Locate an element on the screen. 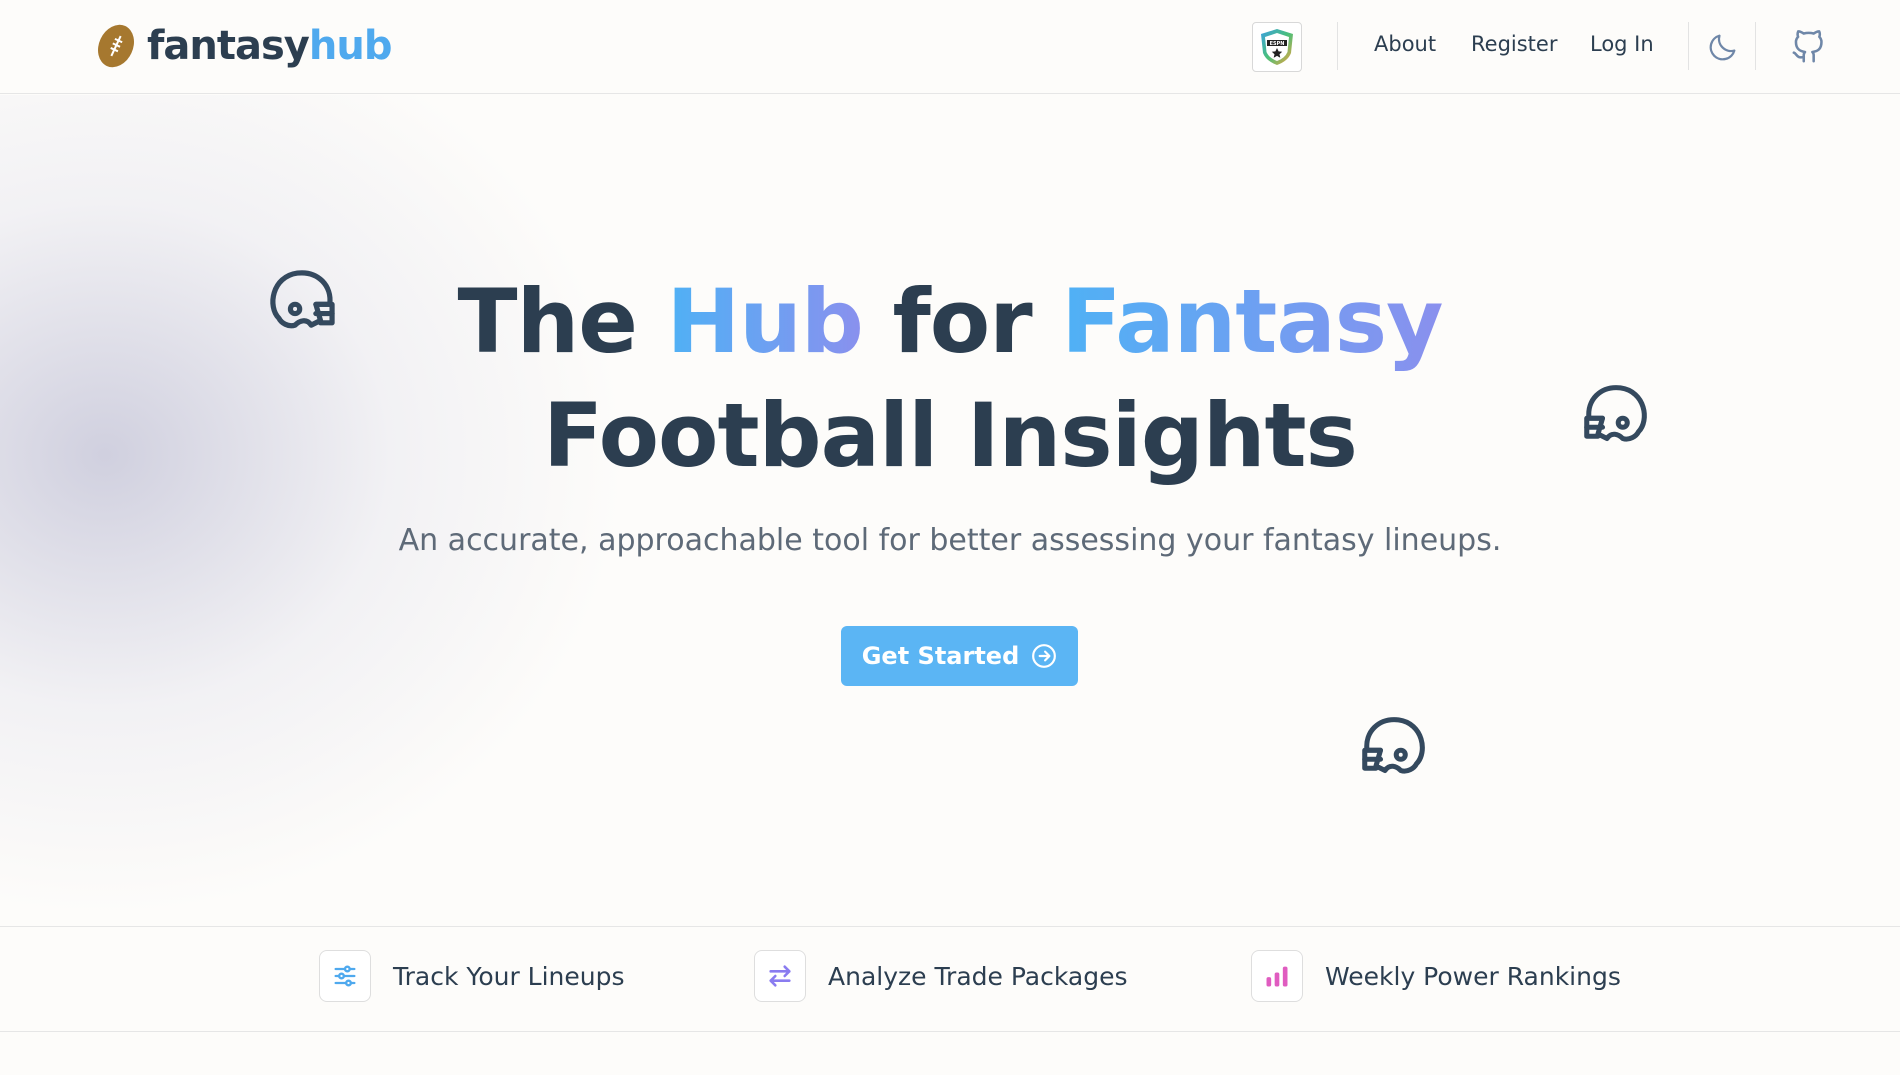 This screenshot has width=1900, height=1075. feature-analyze-trades: Analyze Trade Packages is located at coordinates (941, 976).